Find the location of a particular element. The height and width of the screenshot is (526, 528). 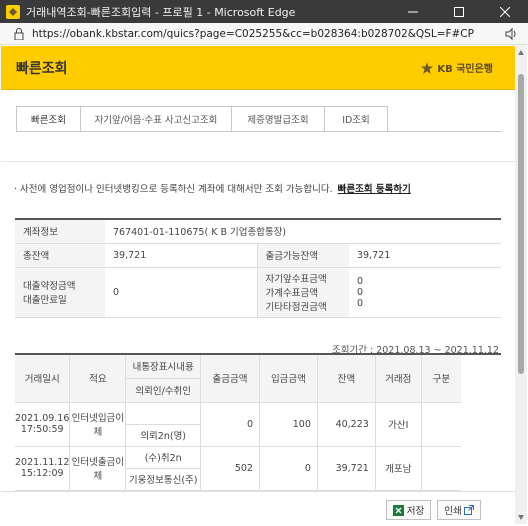

tab-certificate-inquiry: 제증명발급조회 is located at coordinates (278, 119).